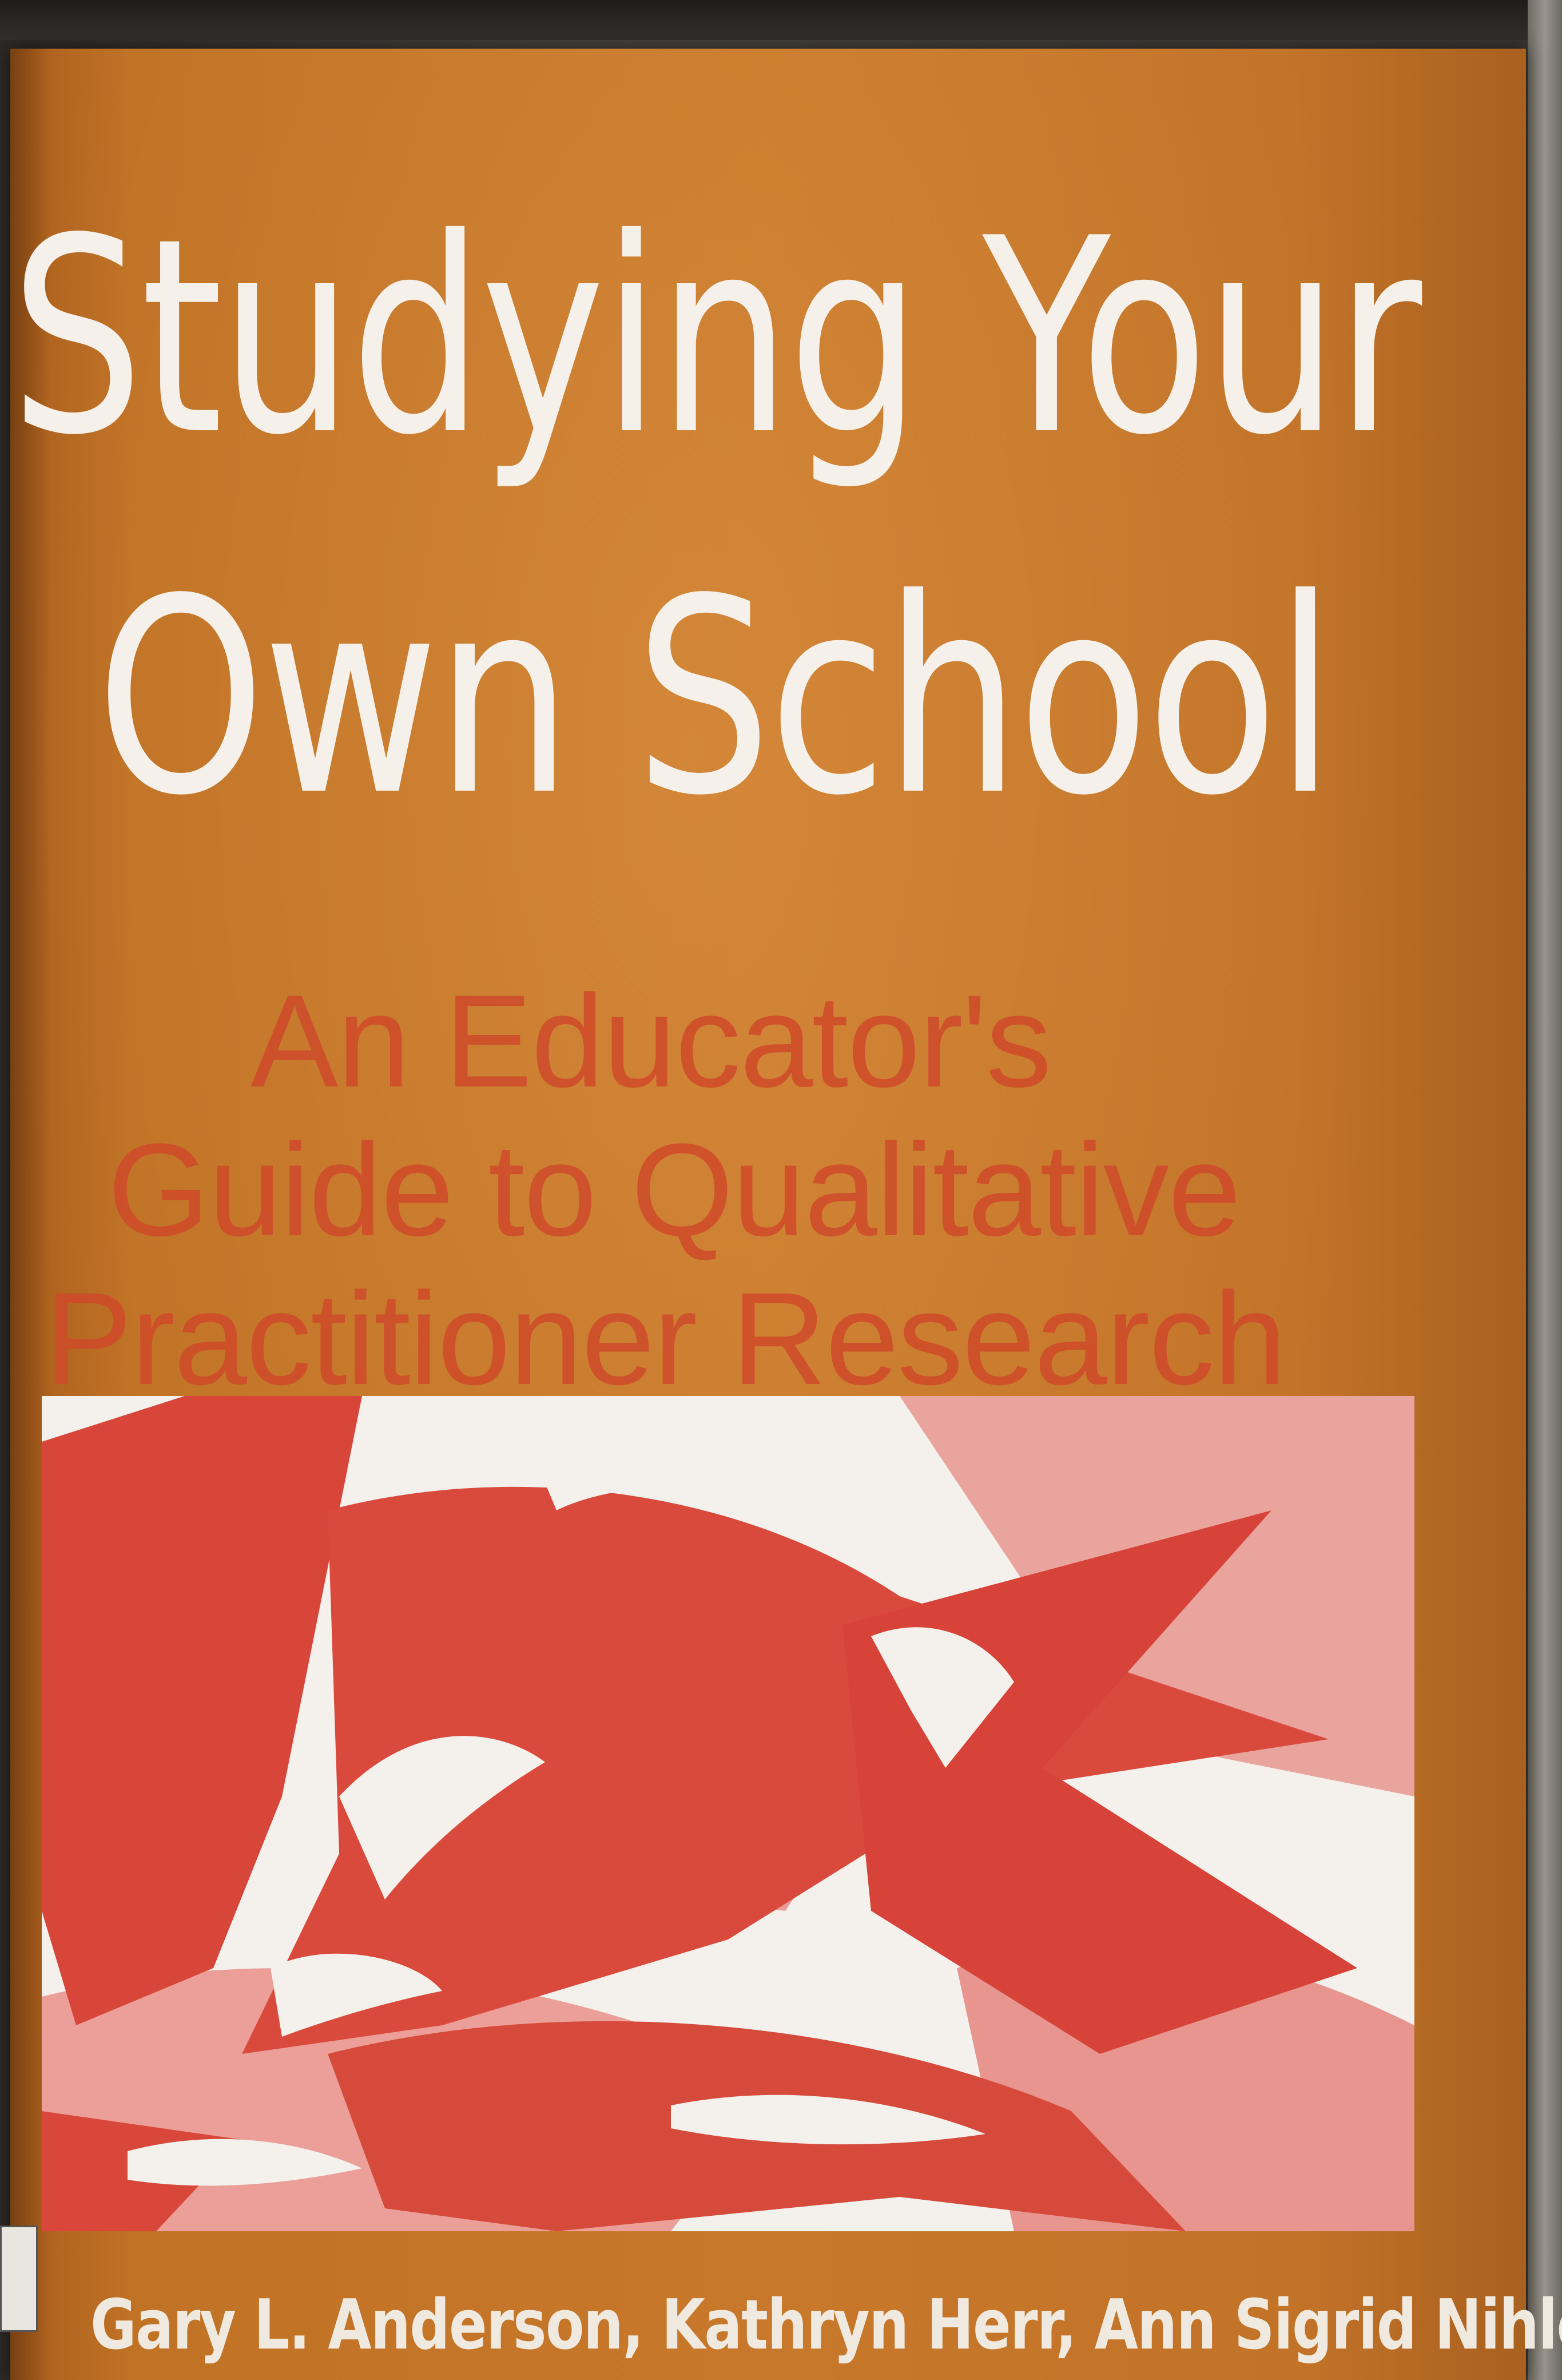  I want to click on library-label-sticker, so click(19, 2279).